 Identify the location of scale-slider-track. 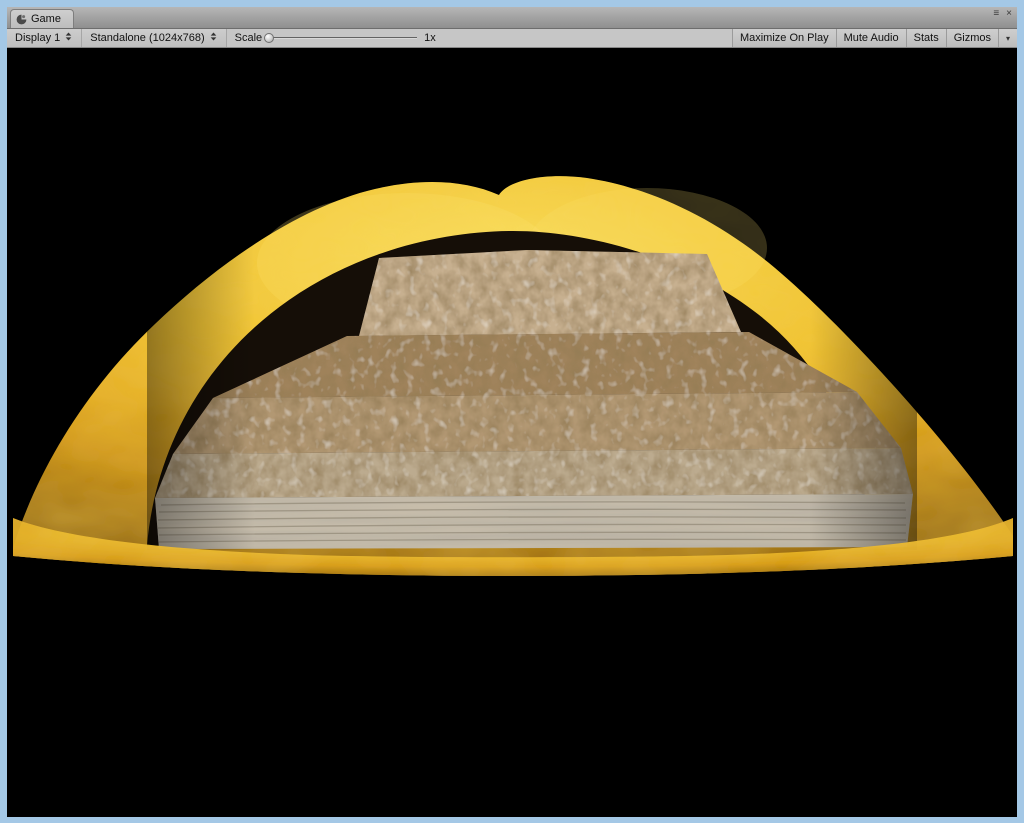
(341, 38).